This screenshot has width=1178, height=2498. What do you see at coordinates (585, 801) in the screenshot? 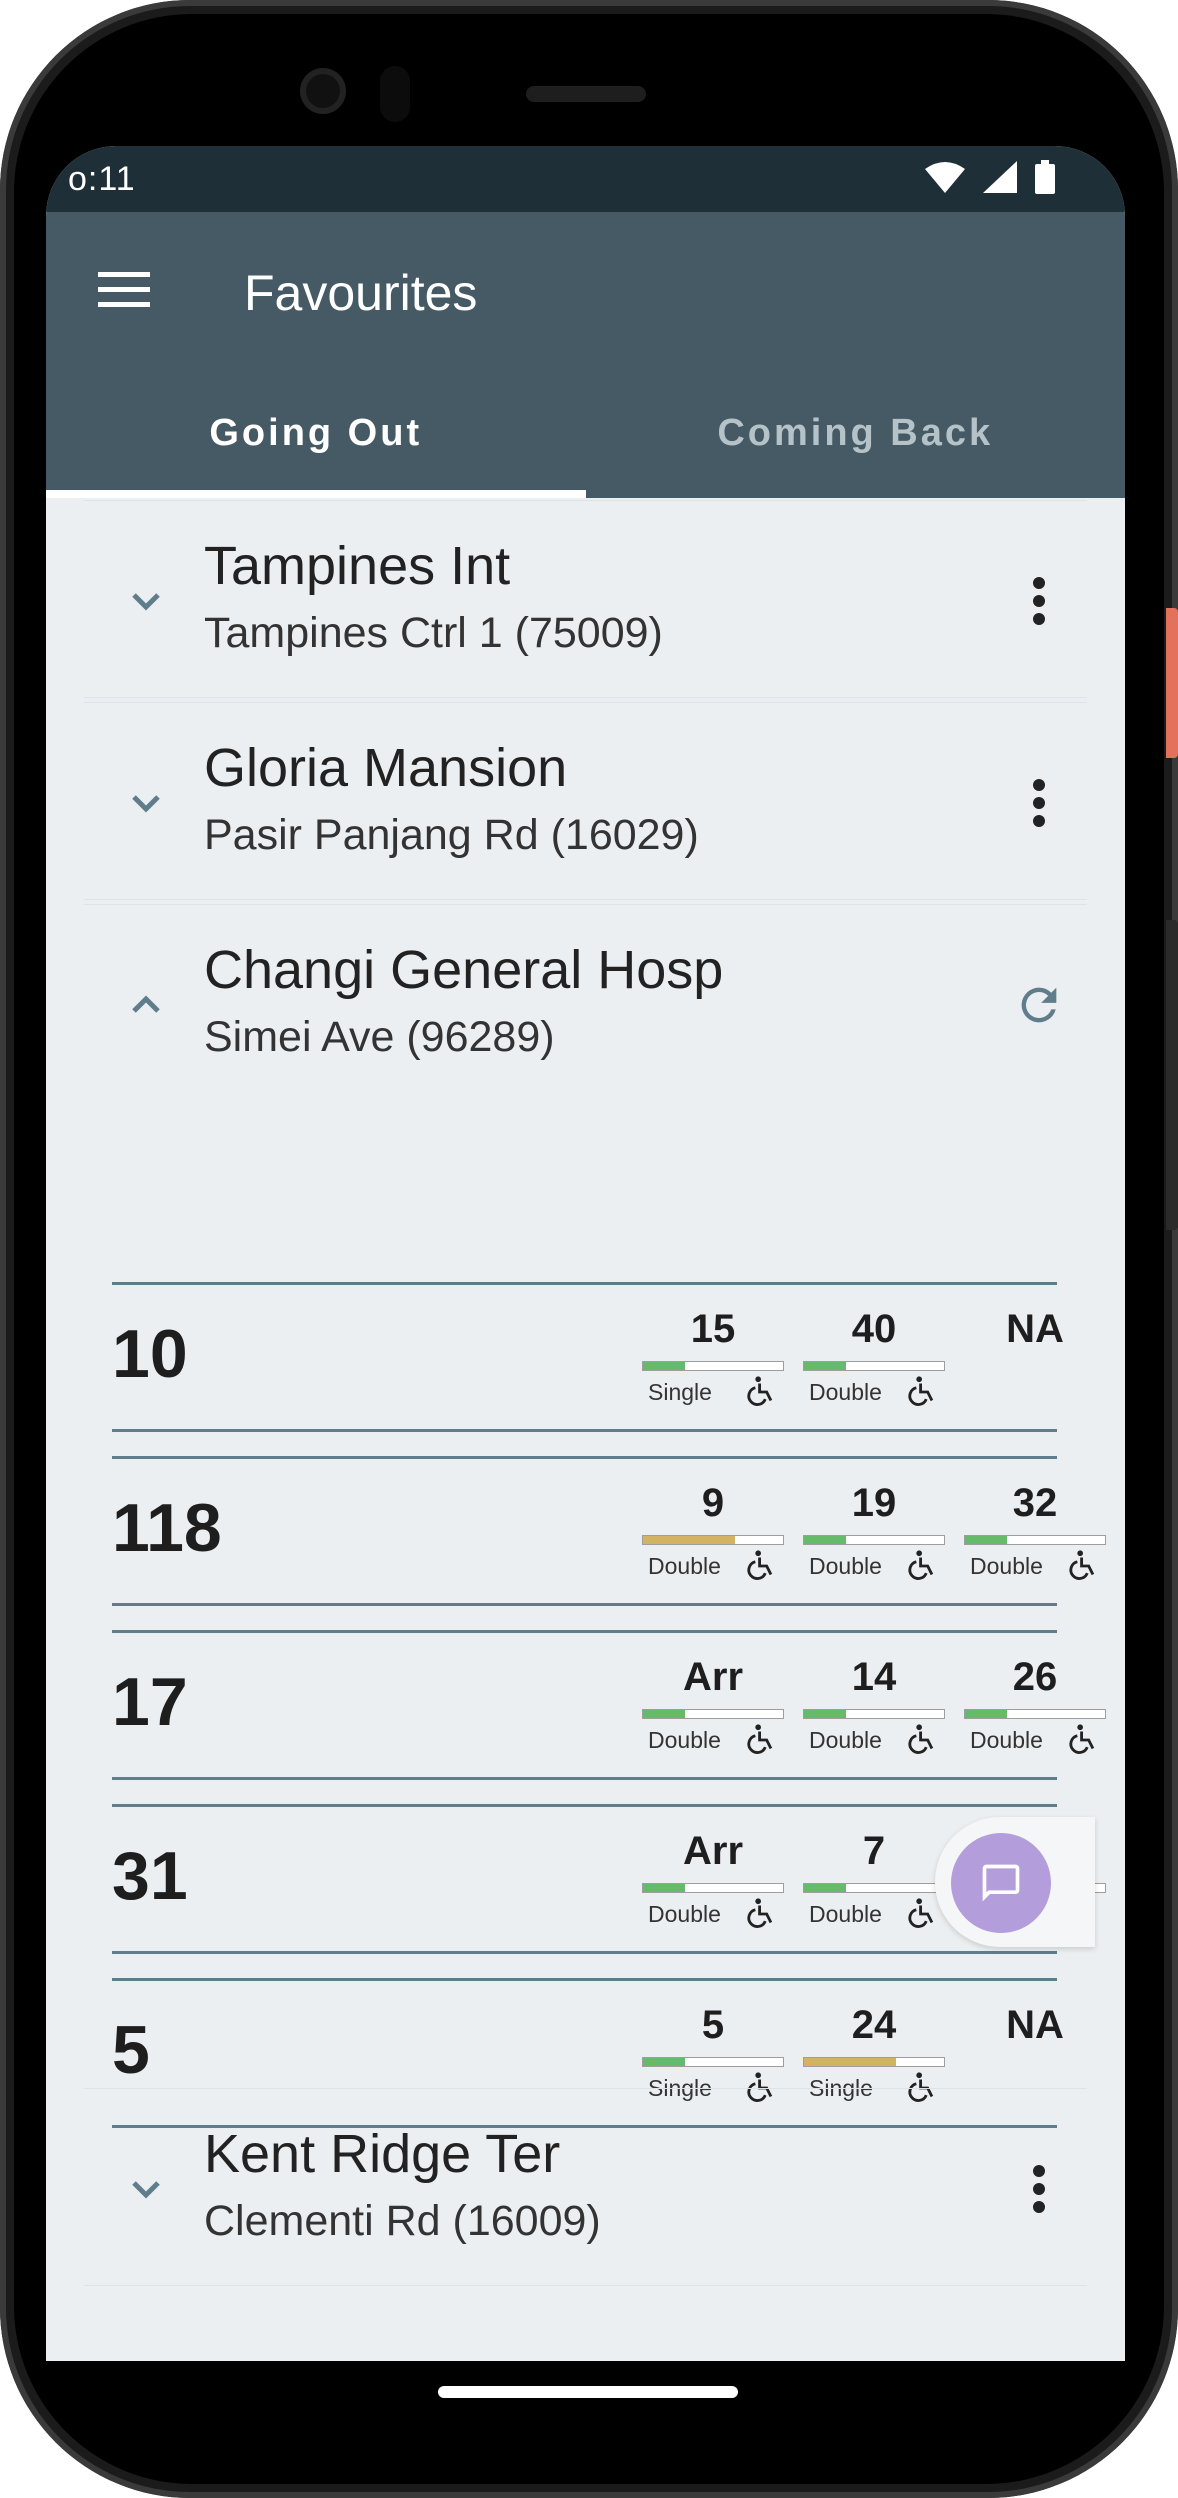
I see `stop-card: Gloria Mansion Pasir Panjang Rd (16029)` at bounding box center [585, 801].